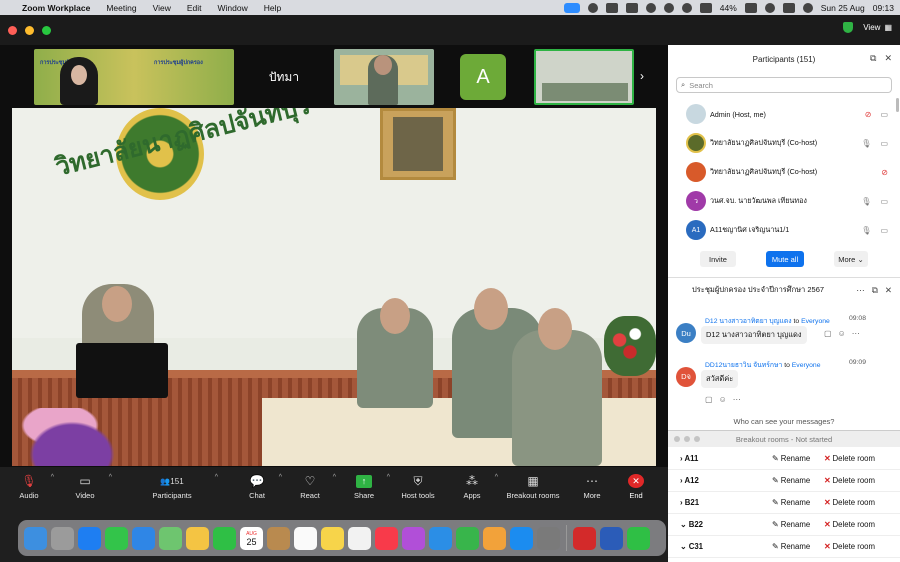  I want to click on photos-icon, so click(197, 538).